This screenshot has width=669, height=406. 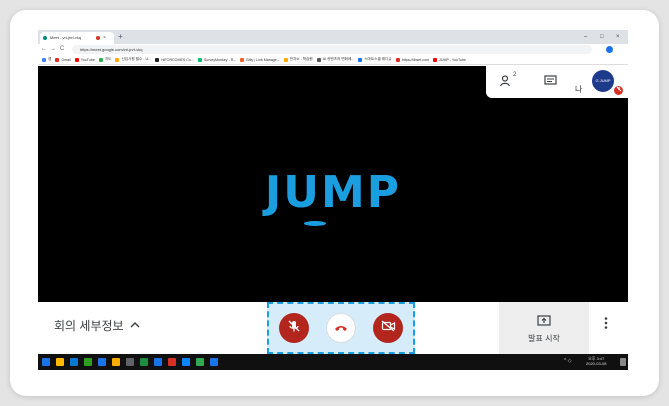 I want to click on profile-avatar, so click(x=609, y=49).